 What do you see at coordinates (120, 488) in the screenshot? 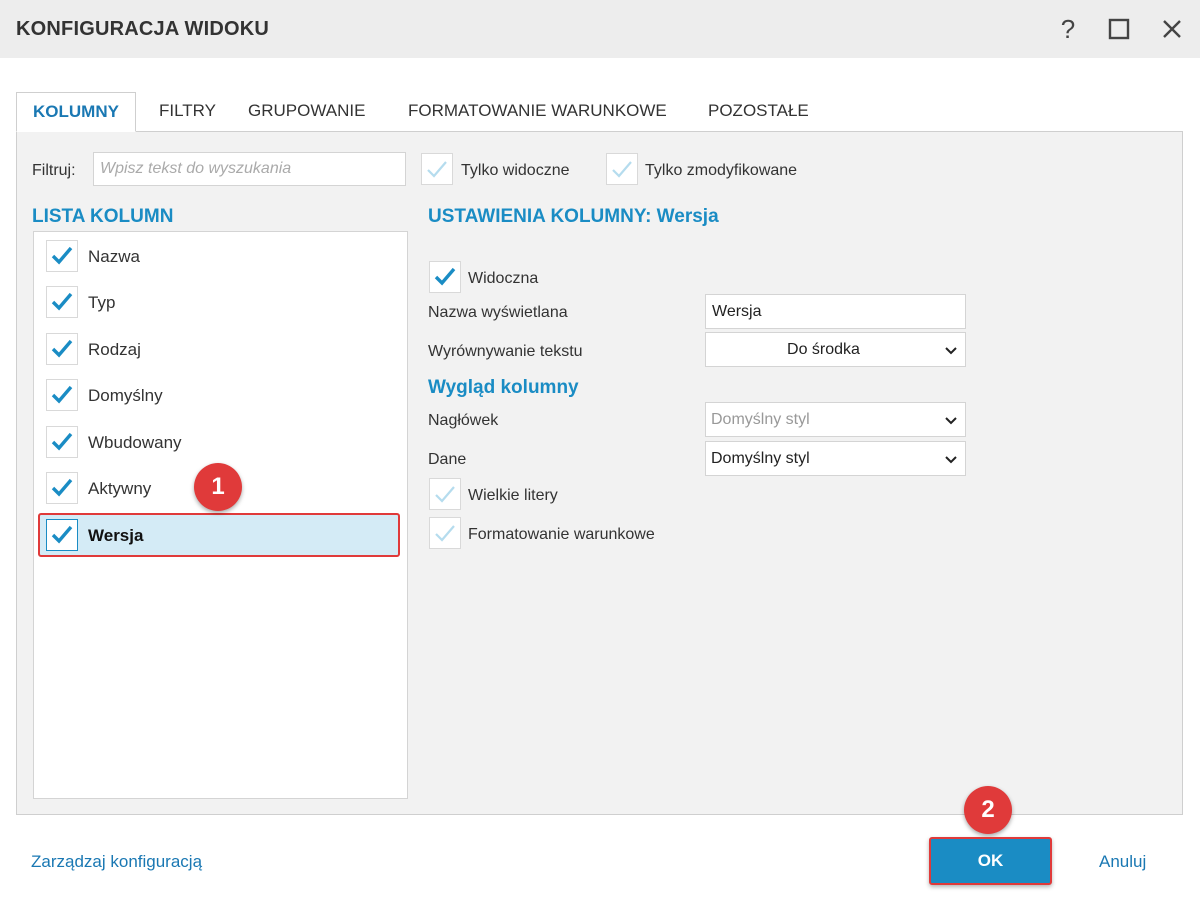
I see `column-label: Aktywny` at bounding box center [120, 488].